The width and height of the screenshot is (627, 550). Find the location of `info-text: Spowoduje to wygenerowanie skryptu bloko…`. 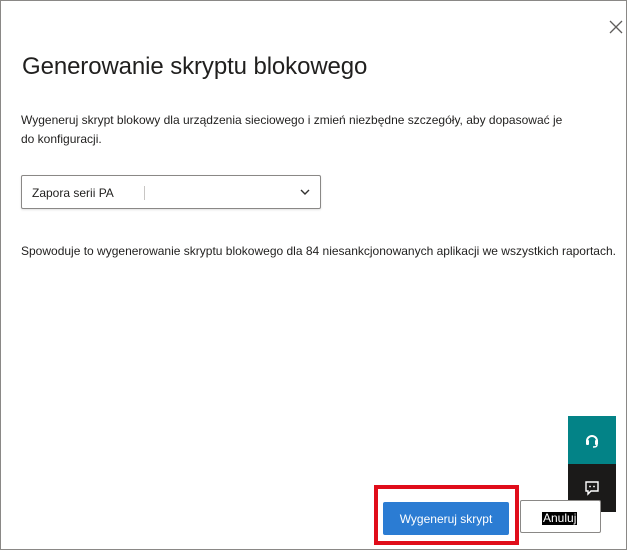

info-text: Spowoduje to wygenerowanie skryptu bloko… is located at coordinates (318, 251).